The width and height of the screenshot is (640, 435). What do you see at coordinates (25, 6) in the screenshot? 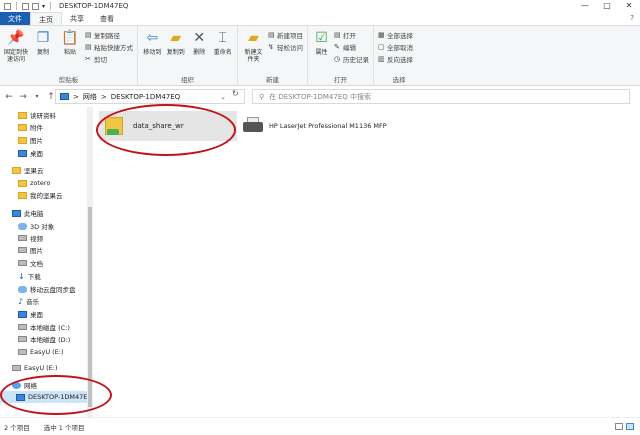
I see `properties-icon` at bounding box center [25, 6].